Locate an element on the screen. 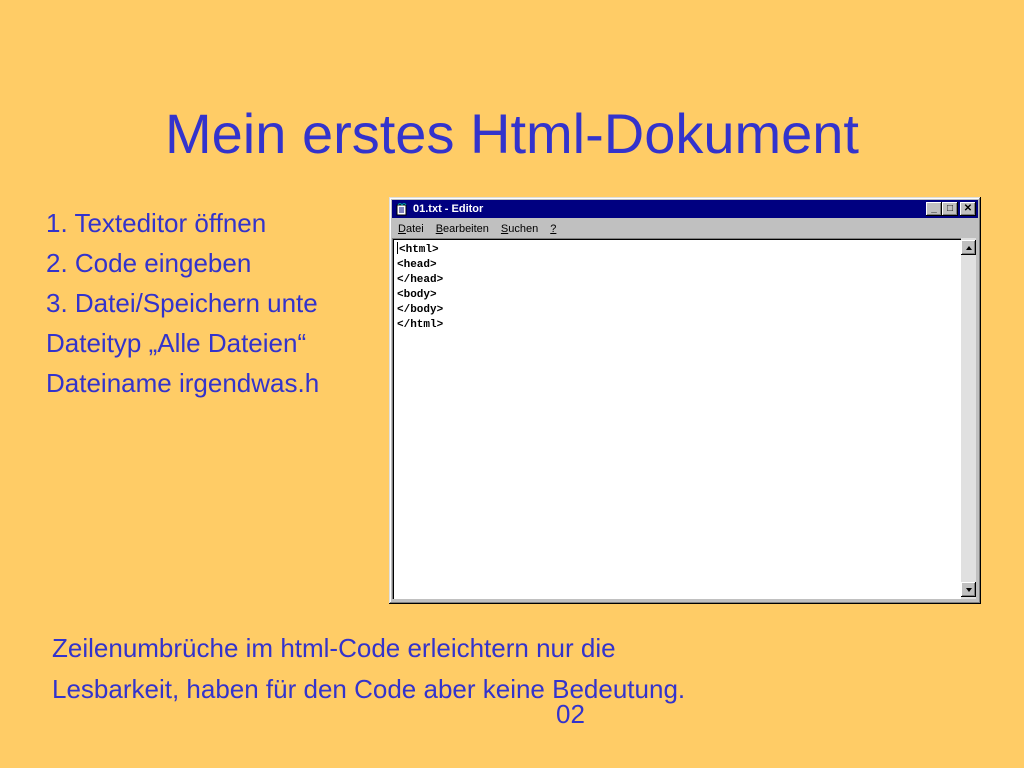 Image resolution: width=1024 pixels, height=768 pixels. step-item: Dateiname irgendwas.h is located at coordinates (183, 383).